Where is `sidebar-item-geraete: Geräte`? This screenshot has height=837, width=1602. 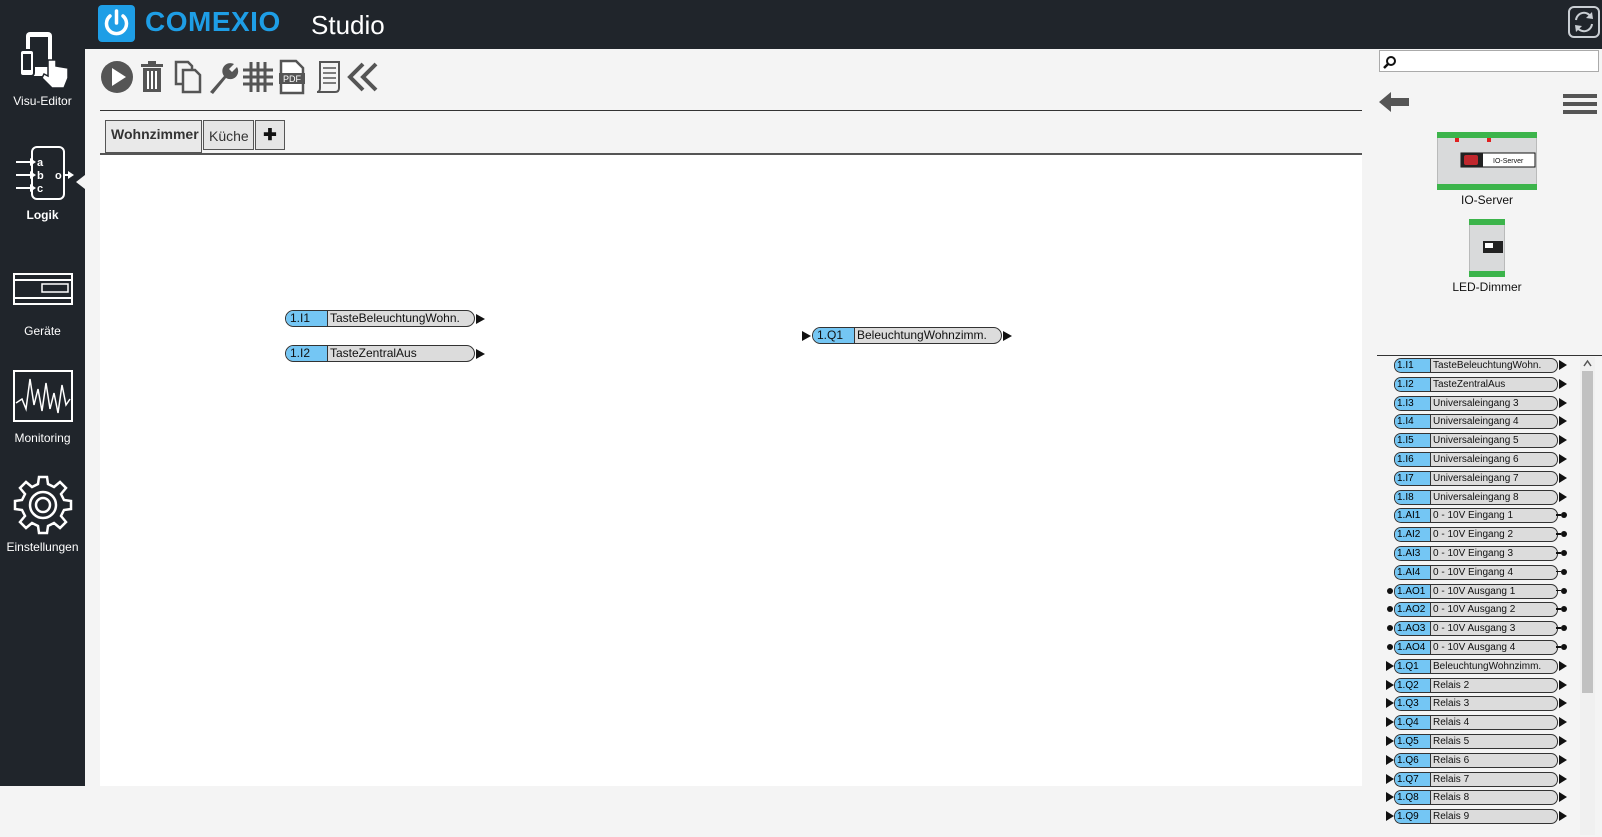
sidebar-item-geraete: Geräte is located at coordinates (42, 303).